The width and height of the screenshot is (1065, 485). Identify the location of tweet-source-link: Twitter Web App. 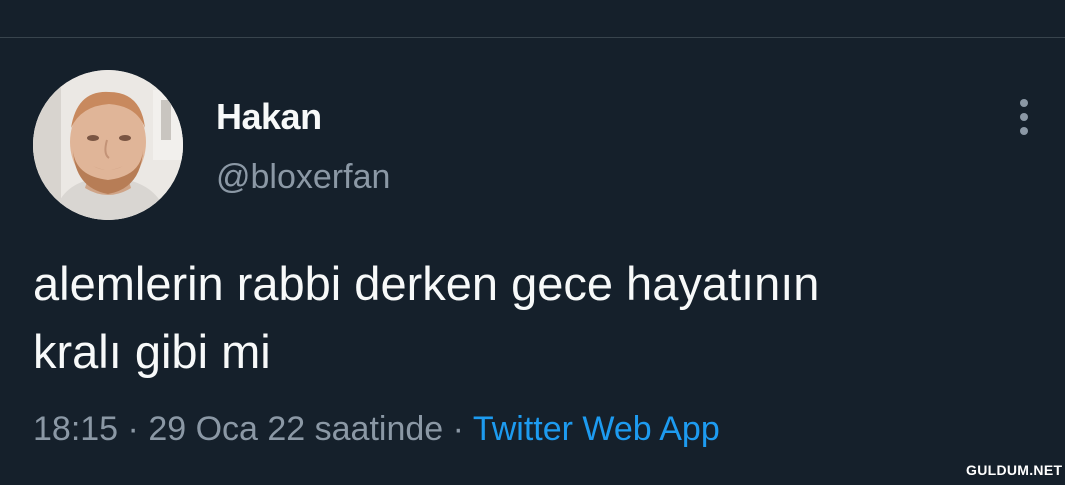
(596, 429).